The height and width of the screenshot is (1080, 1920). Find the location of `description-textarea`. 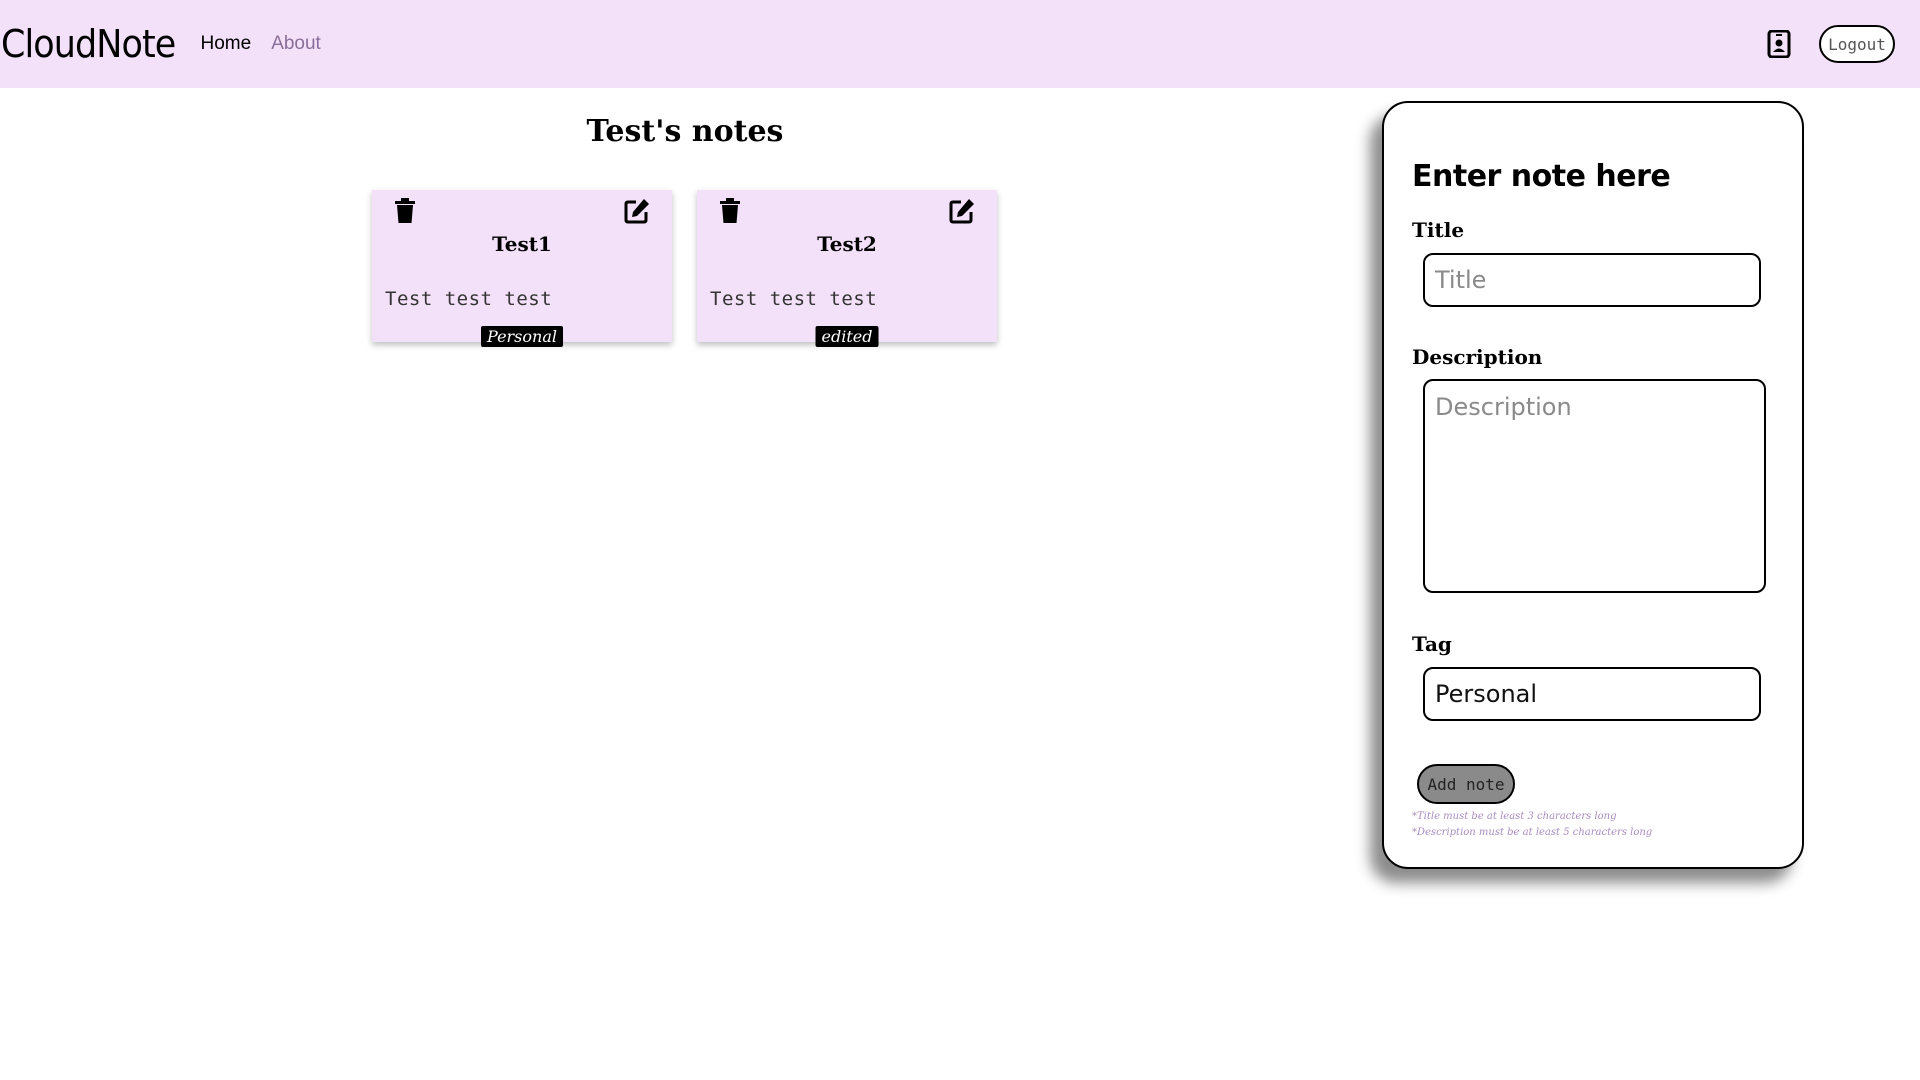

description-textarea is located at coordinates (1594, 486).